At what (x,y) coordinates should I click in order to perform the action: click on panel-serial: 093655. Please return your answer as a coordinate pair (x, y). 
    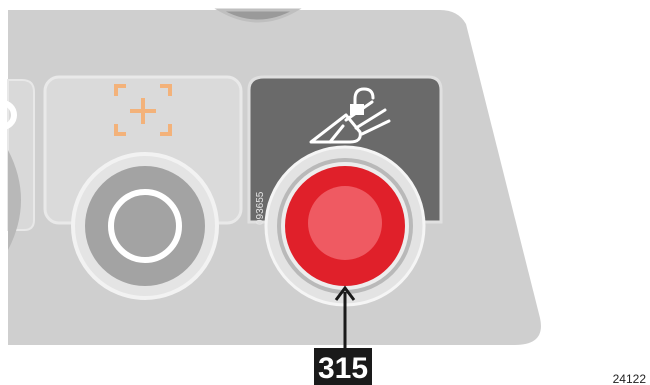
    Looking at the image, I should click on (260, 208).